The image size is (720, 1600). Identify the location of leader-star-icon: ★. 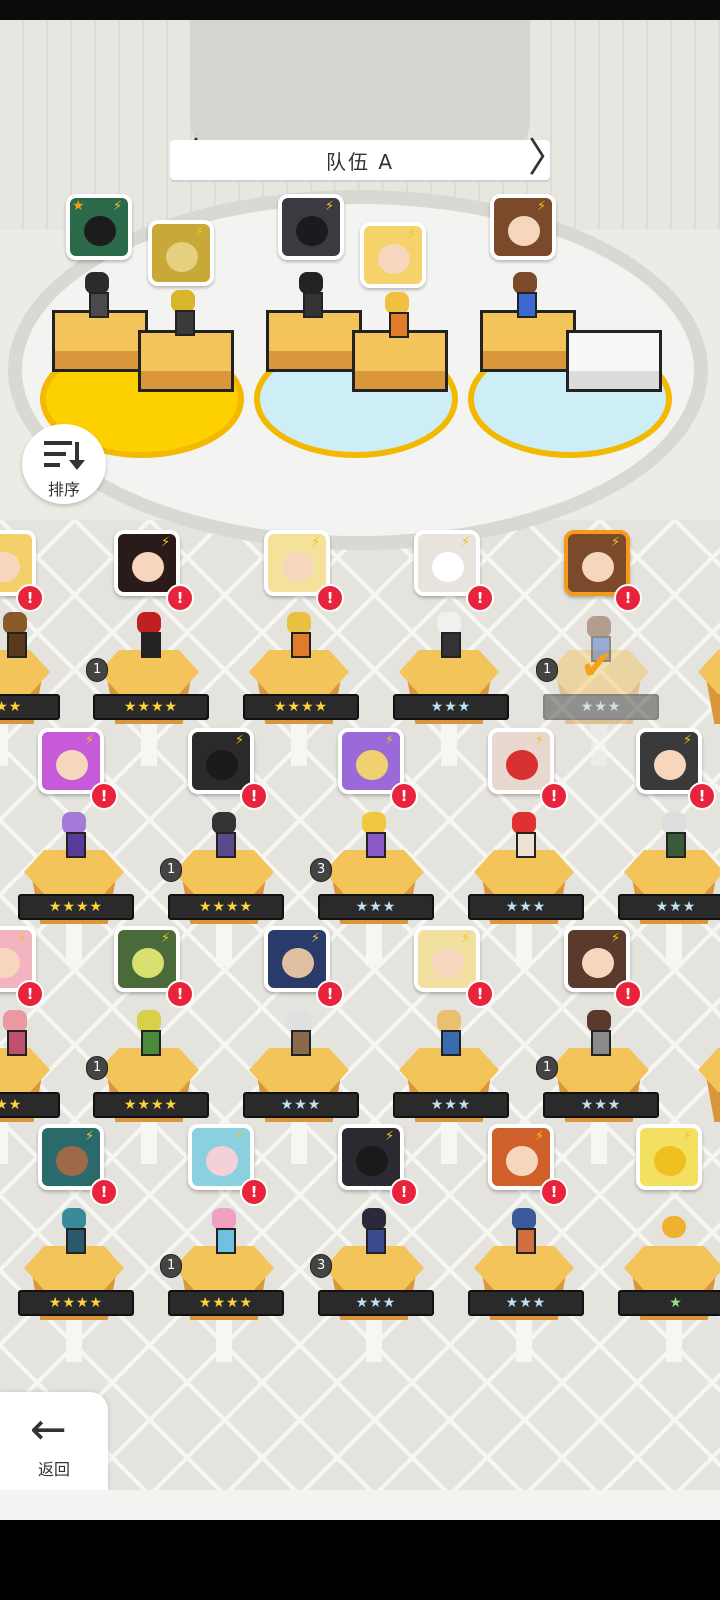
(78, 206).